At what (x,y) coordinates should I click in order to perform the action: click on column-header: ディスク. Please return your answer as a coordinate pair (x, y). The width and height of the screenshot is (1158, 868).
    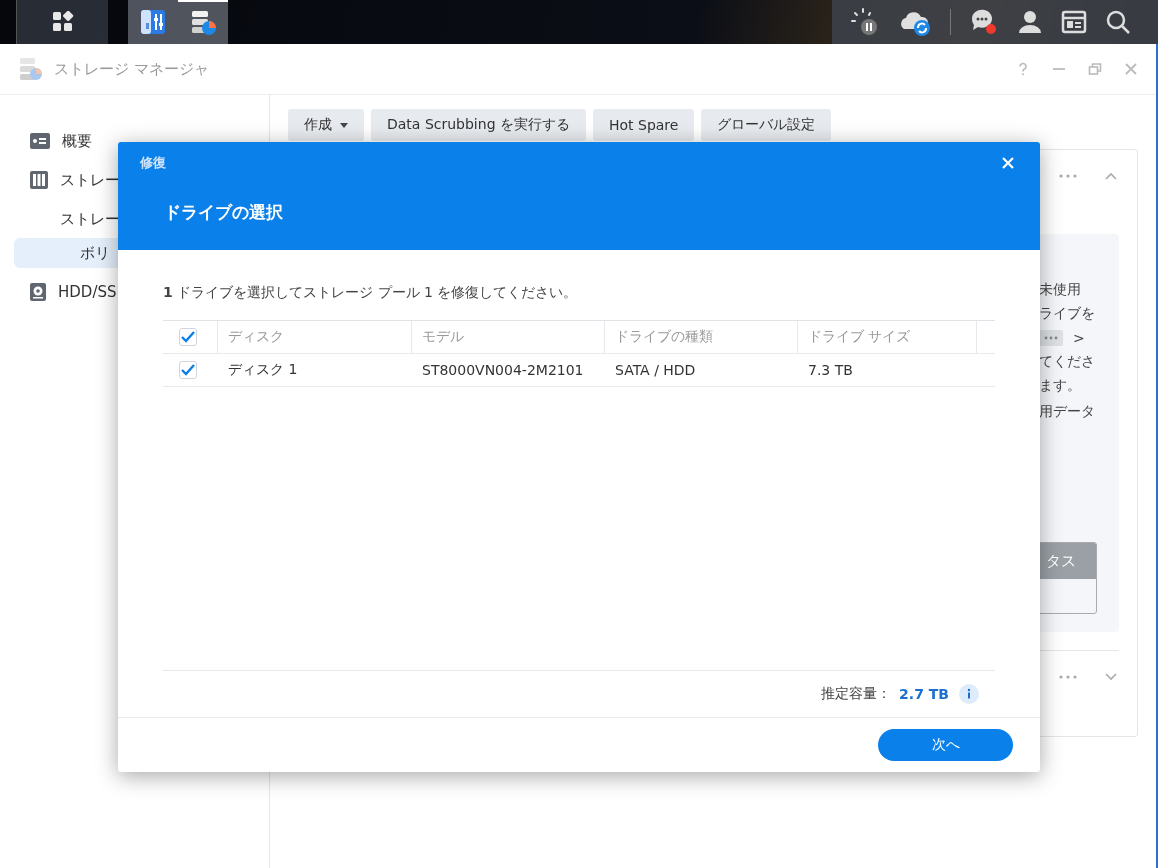
    Looking at the image, I should click on (315, 337).